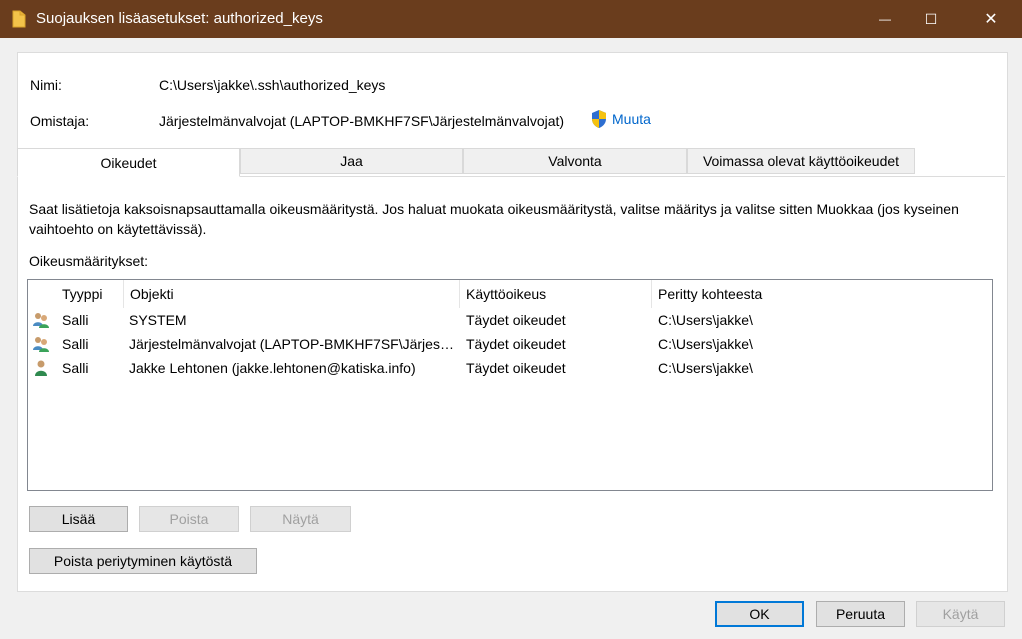 The height and width of the screenshot is (639, 1022). I want to click on tab-label: Jaa, so click(351, 161).